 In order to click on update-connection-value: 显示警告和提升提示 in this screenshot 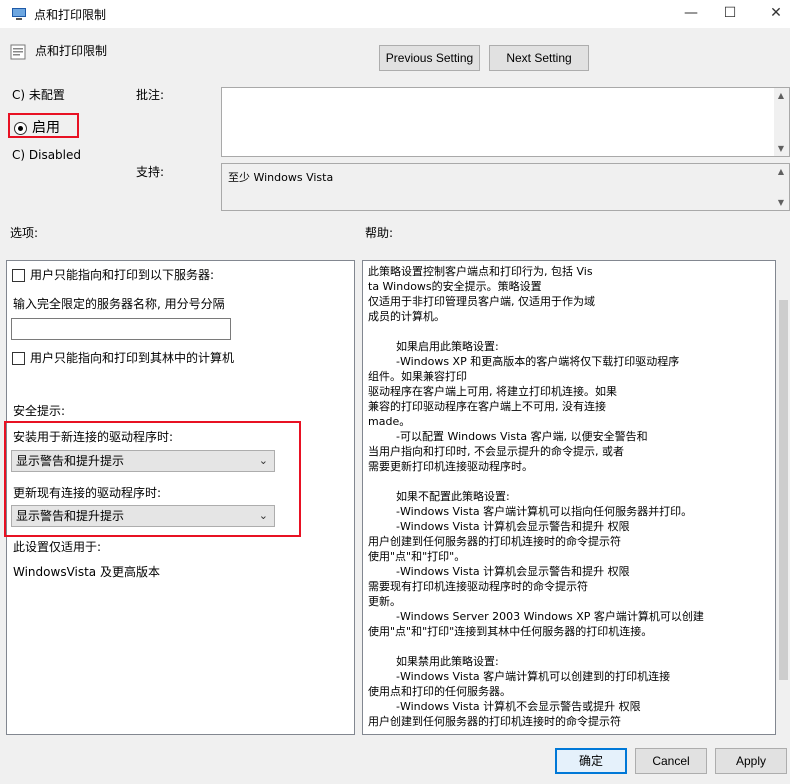, I will do `click(70, 516)`.